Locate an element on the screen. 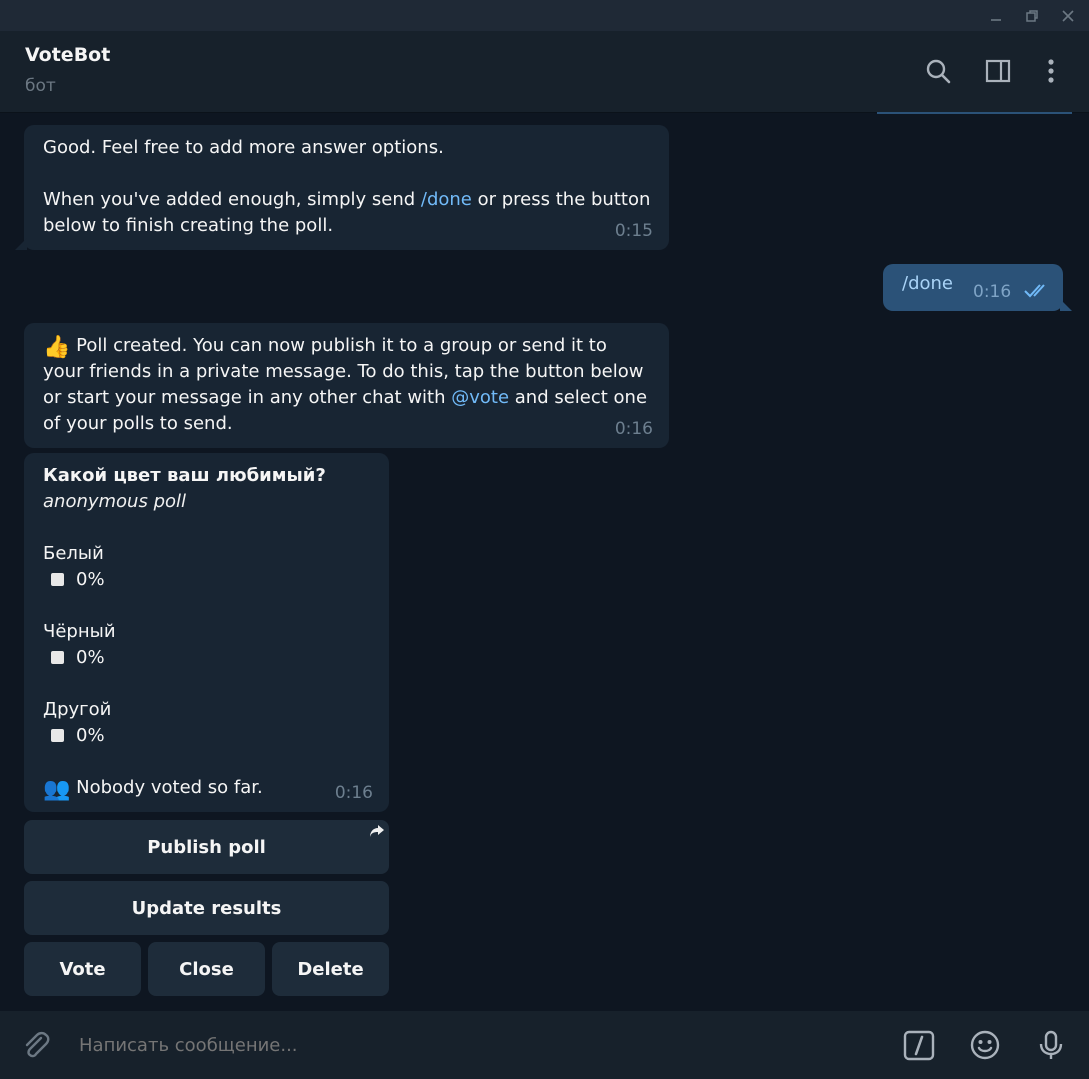 The image size is (1089, 1079). publish-poll-button: Publish poll is located at coordinates (206, 847).